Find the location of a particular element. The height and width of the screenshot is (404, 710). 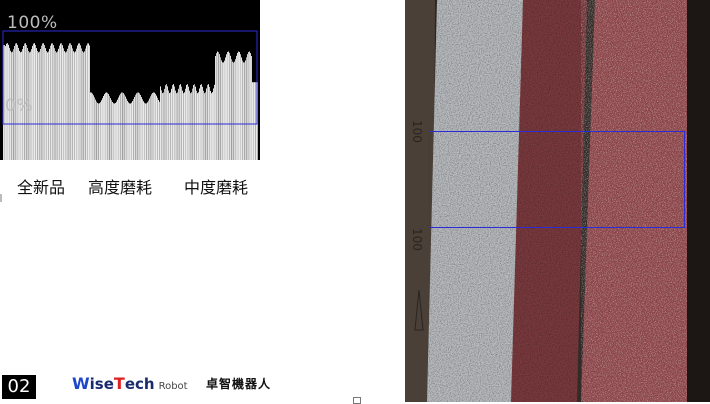

logo-ise: ise is located at coordinates (101, 384).